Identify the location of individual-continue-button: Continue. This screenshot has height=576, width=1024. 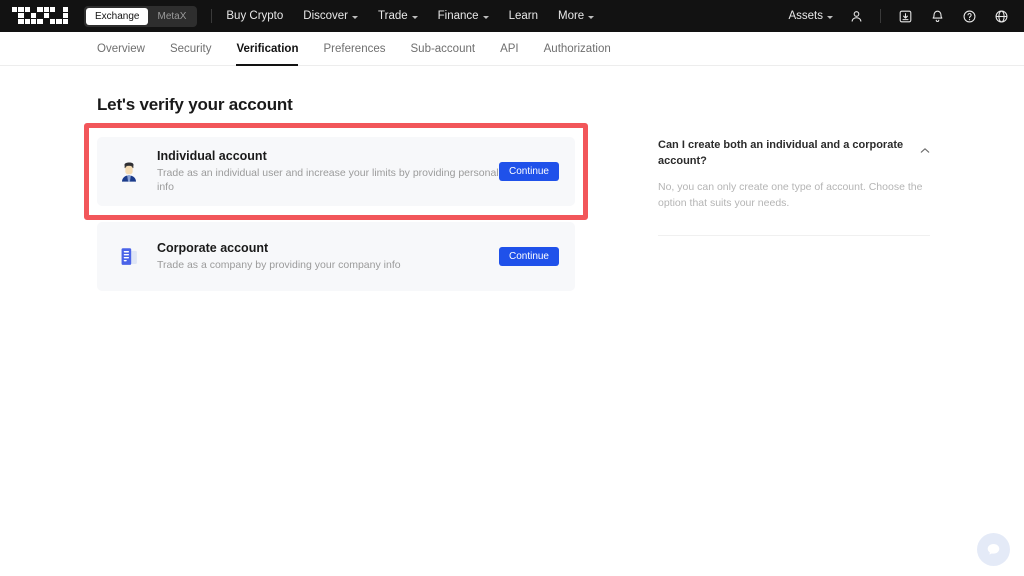
(528, 171).